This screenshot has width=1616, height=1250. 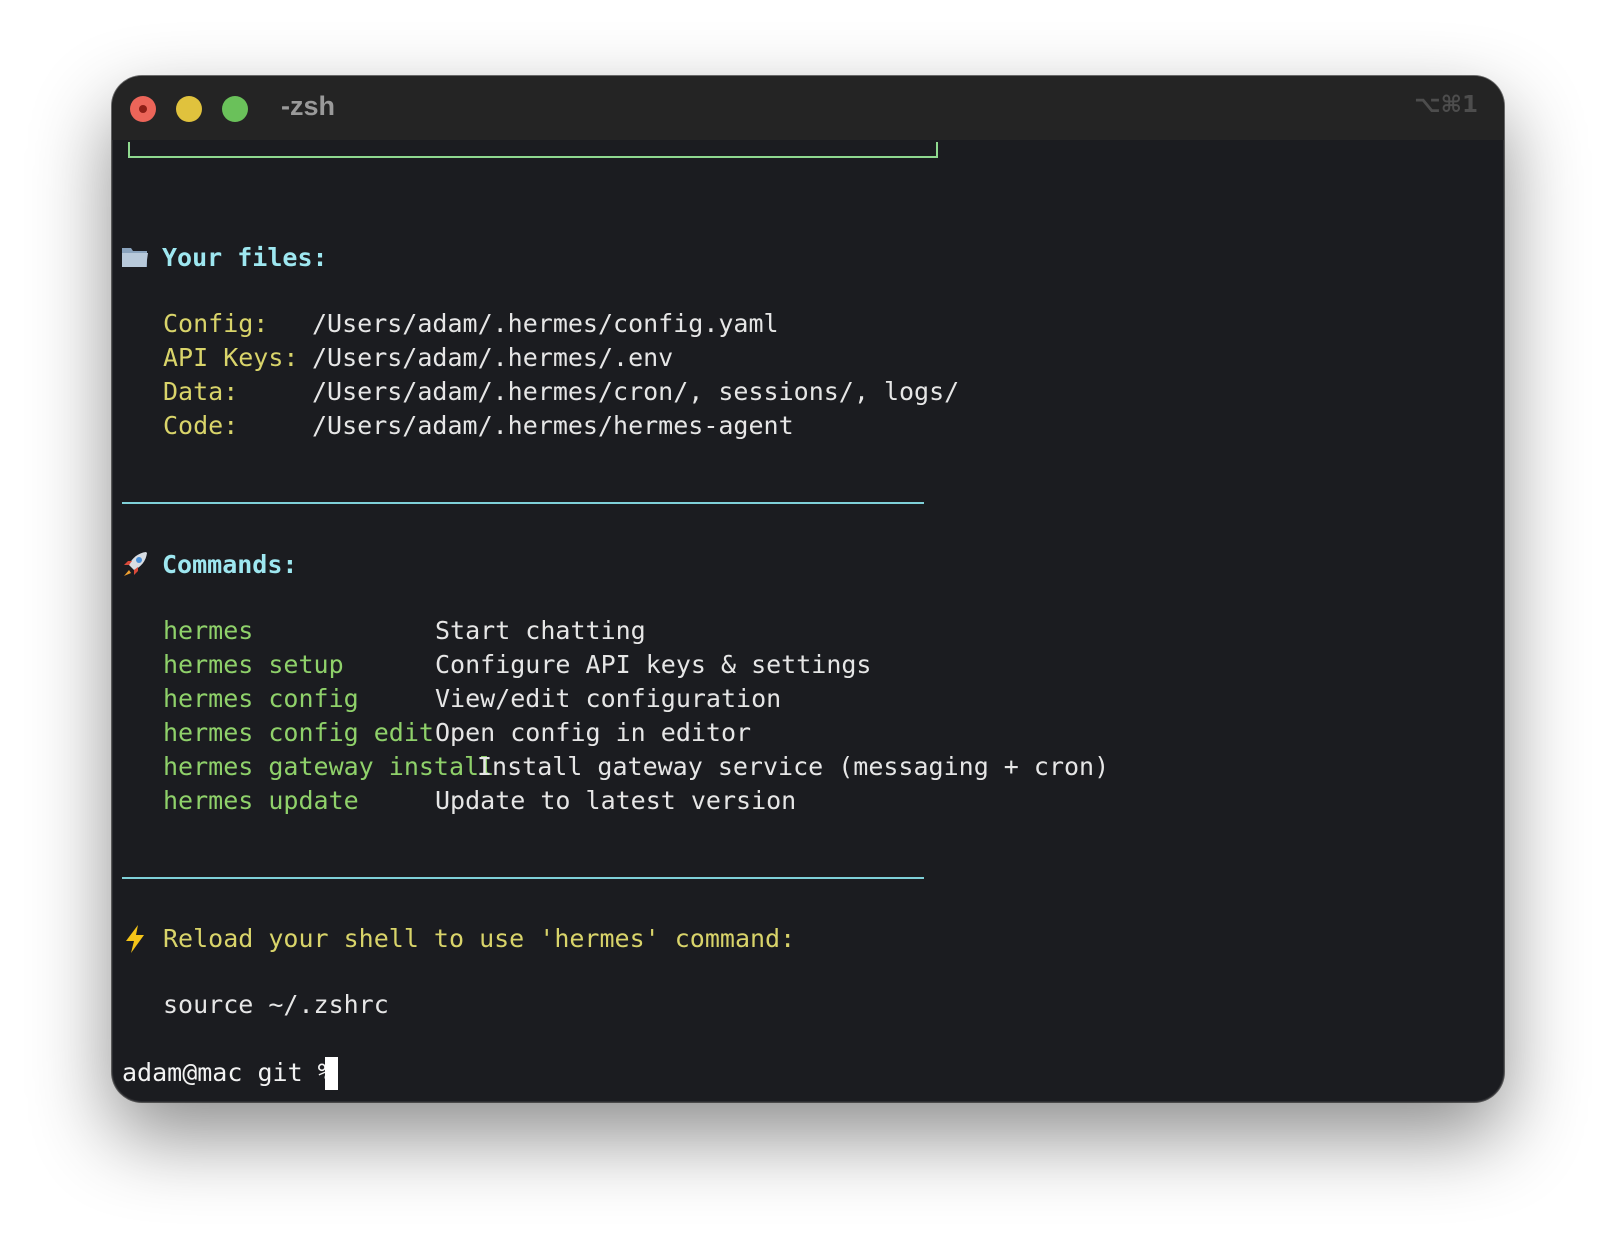 I want to click on command-name: hermes, so click(x=208, y=630).